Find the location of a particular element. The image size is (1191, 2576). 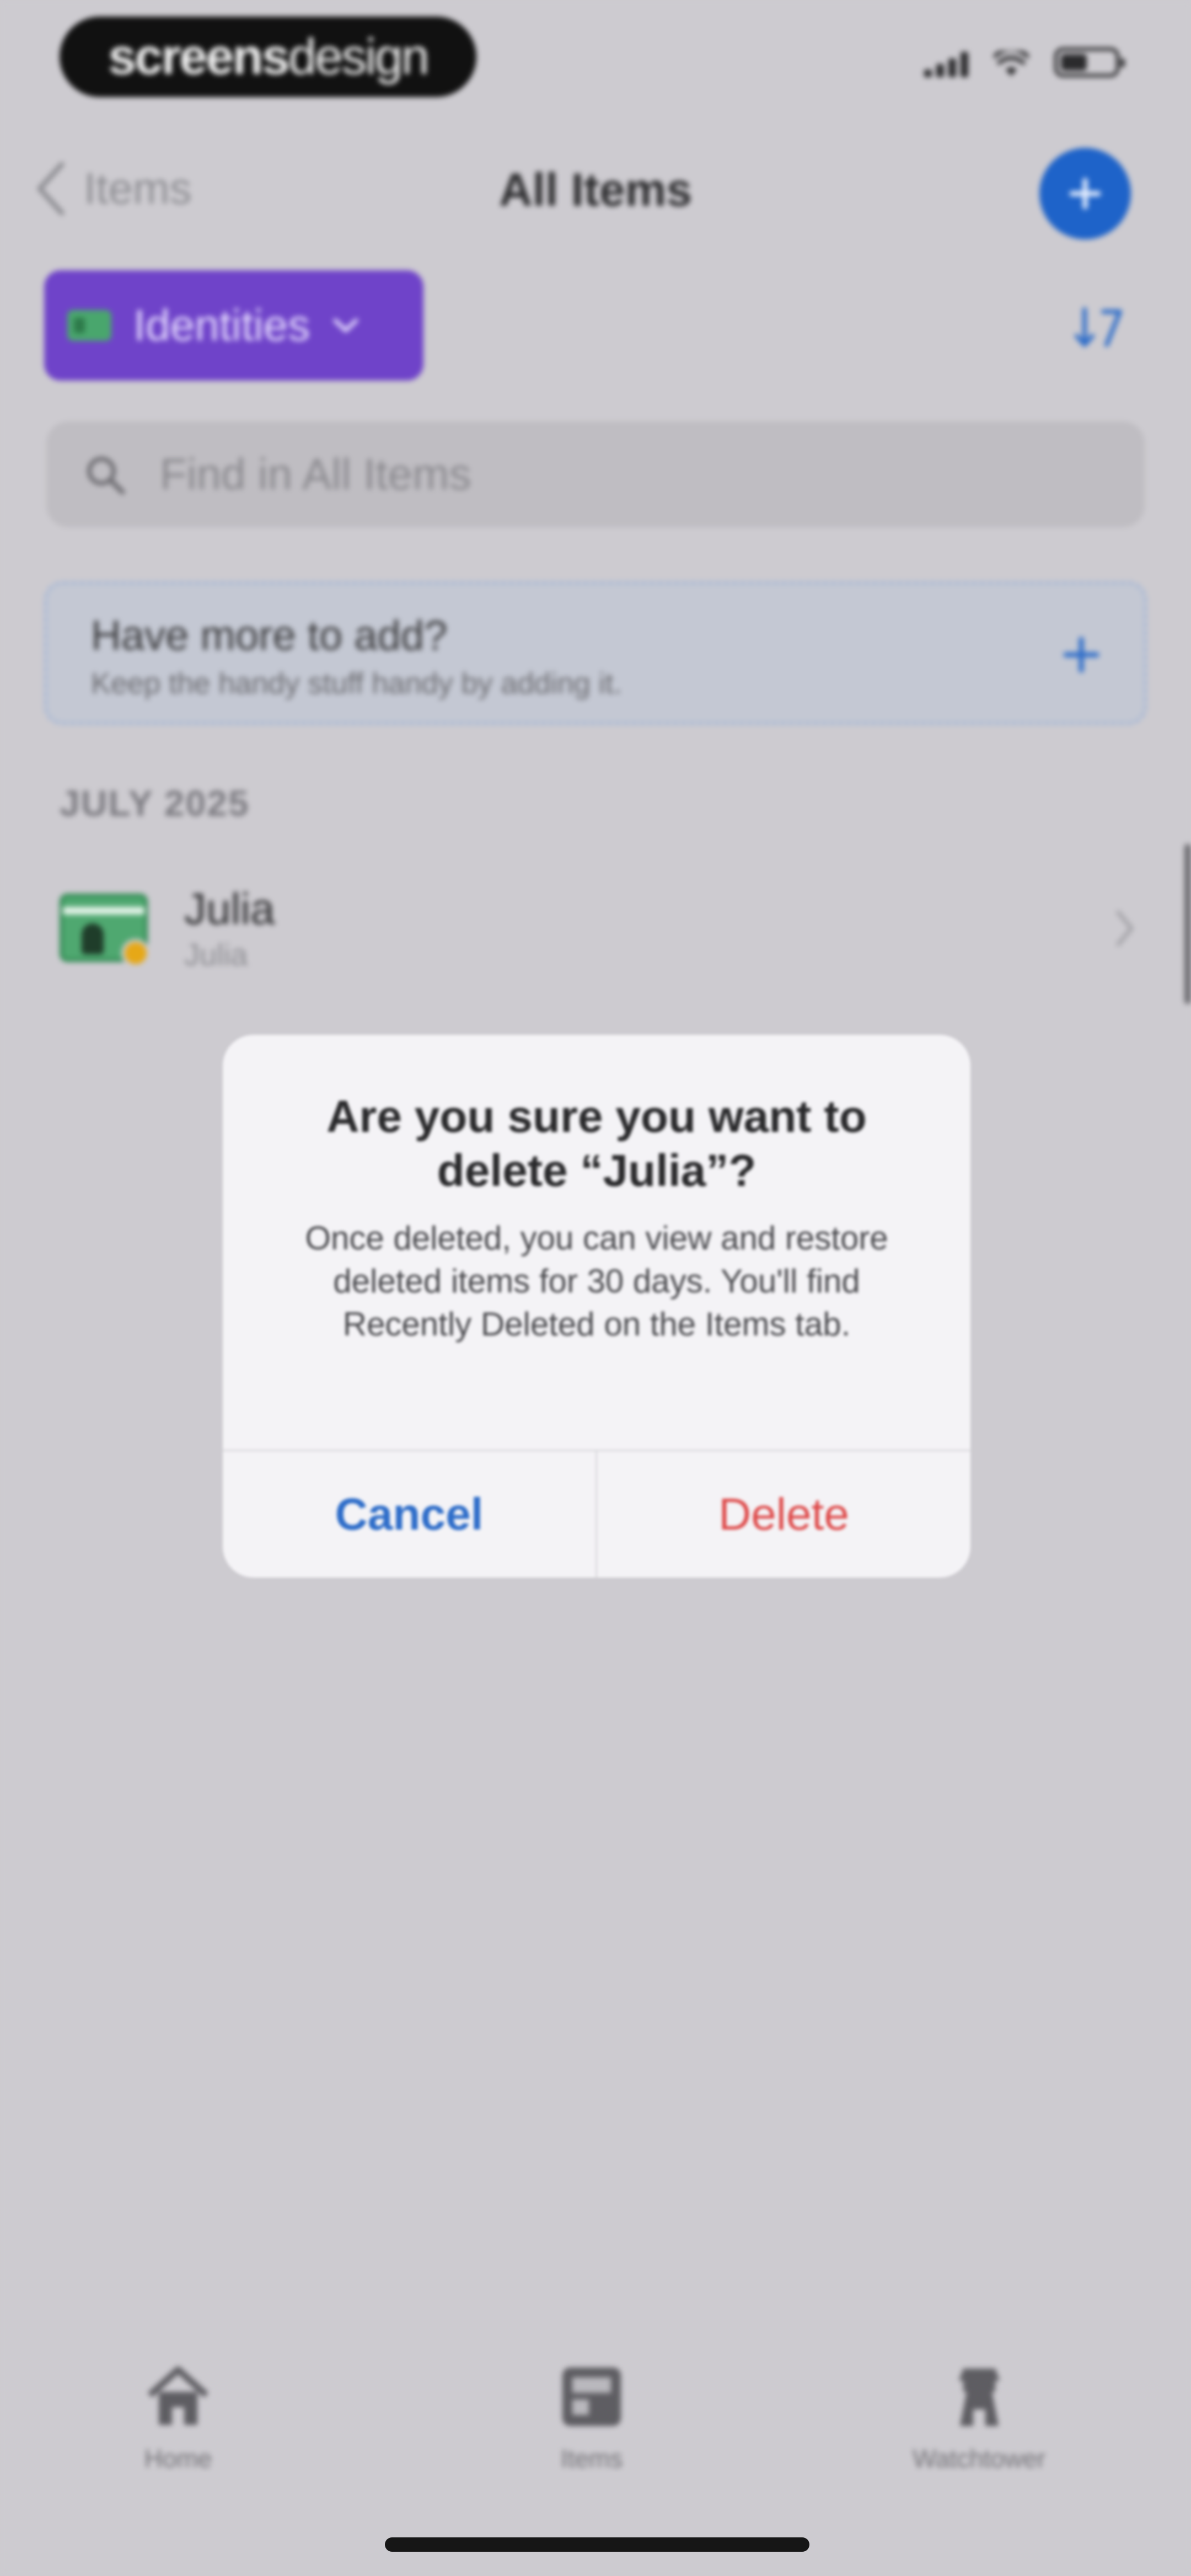

cellular-signal-icon is located at coordinates (946, 64).